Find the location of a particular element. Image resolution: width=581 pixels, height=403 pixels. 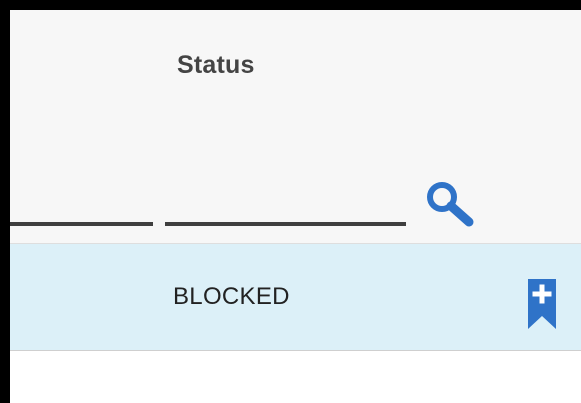

window-frame-left is located at coordinates (5, 201).